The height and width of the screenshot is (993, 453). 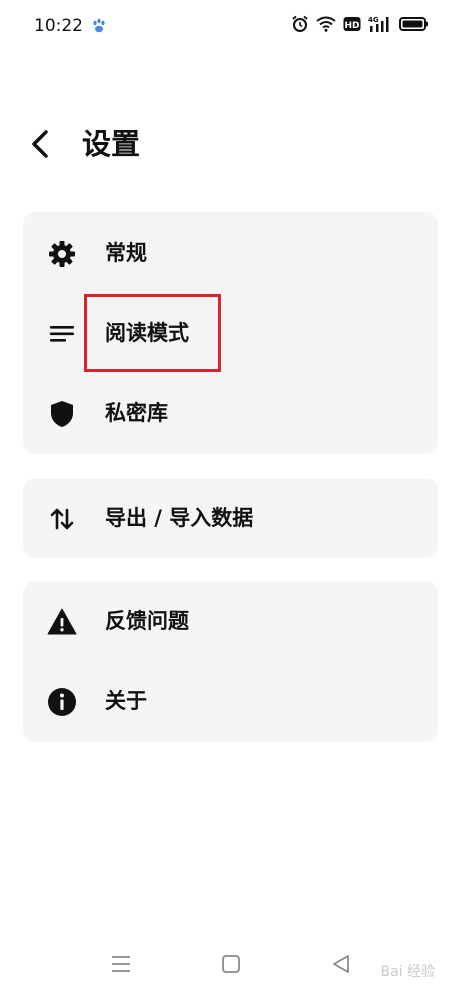 I want to click on svg-text: 4G, so click(x=373, y=20).